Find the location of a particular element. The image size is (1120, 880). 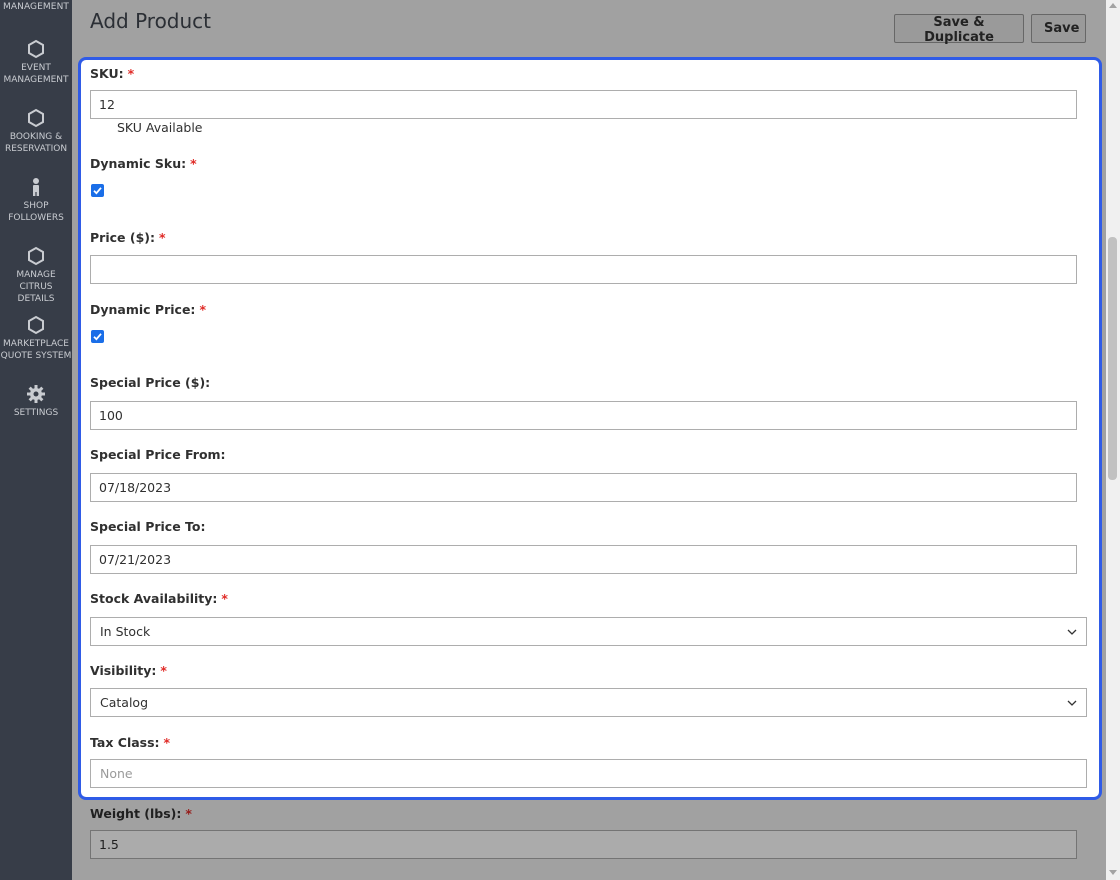

tax-class-select: None is located at coordinates (588, 773).